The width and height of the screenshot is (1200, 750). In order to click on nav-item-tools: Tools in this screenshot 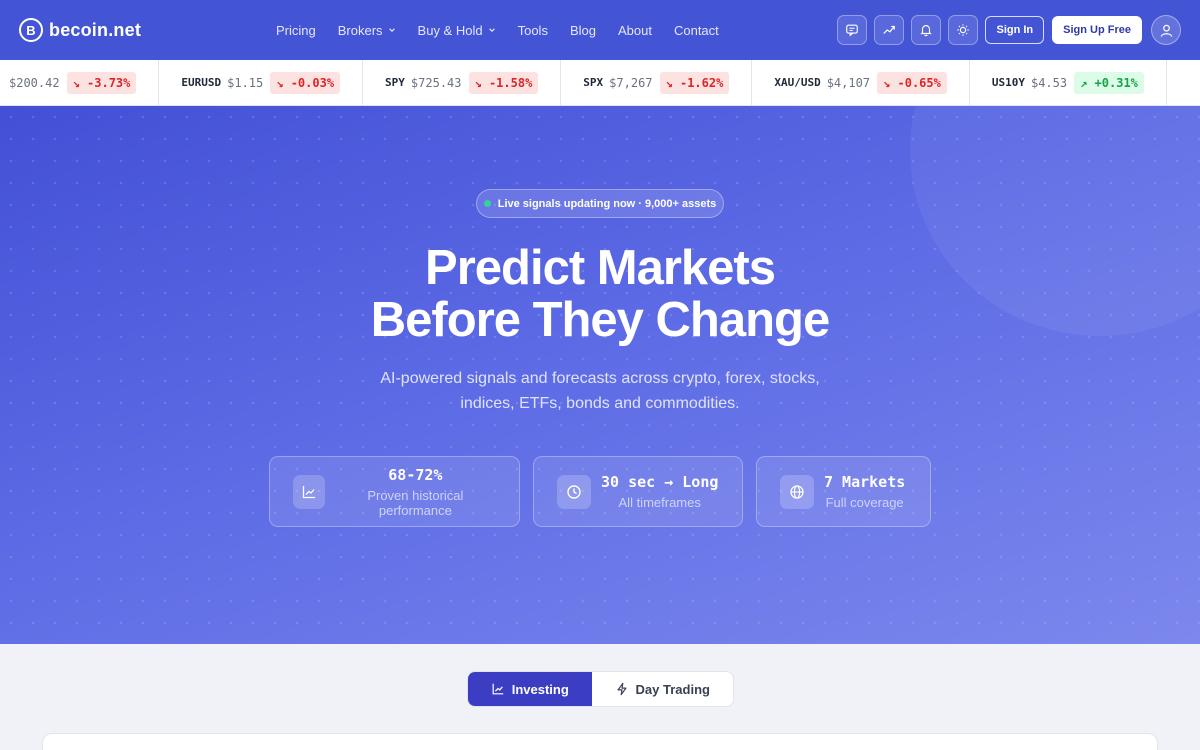, I will do `click(533, 30)`.